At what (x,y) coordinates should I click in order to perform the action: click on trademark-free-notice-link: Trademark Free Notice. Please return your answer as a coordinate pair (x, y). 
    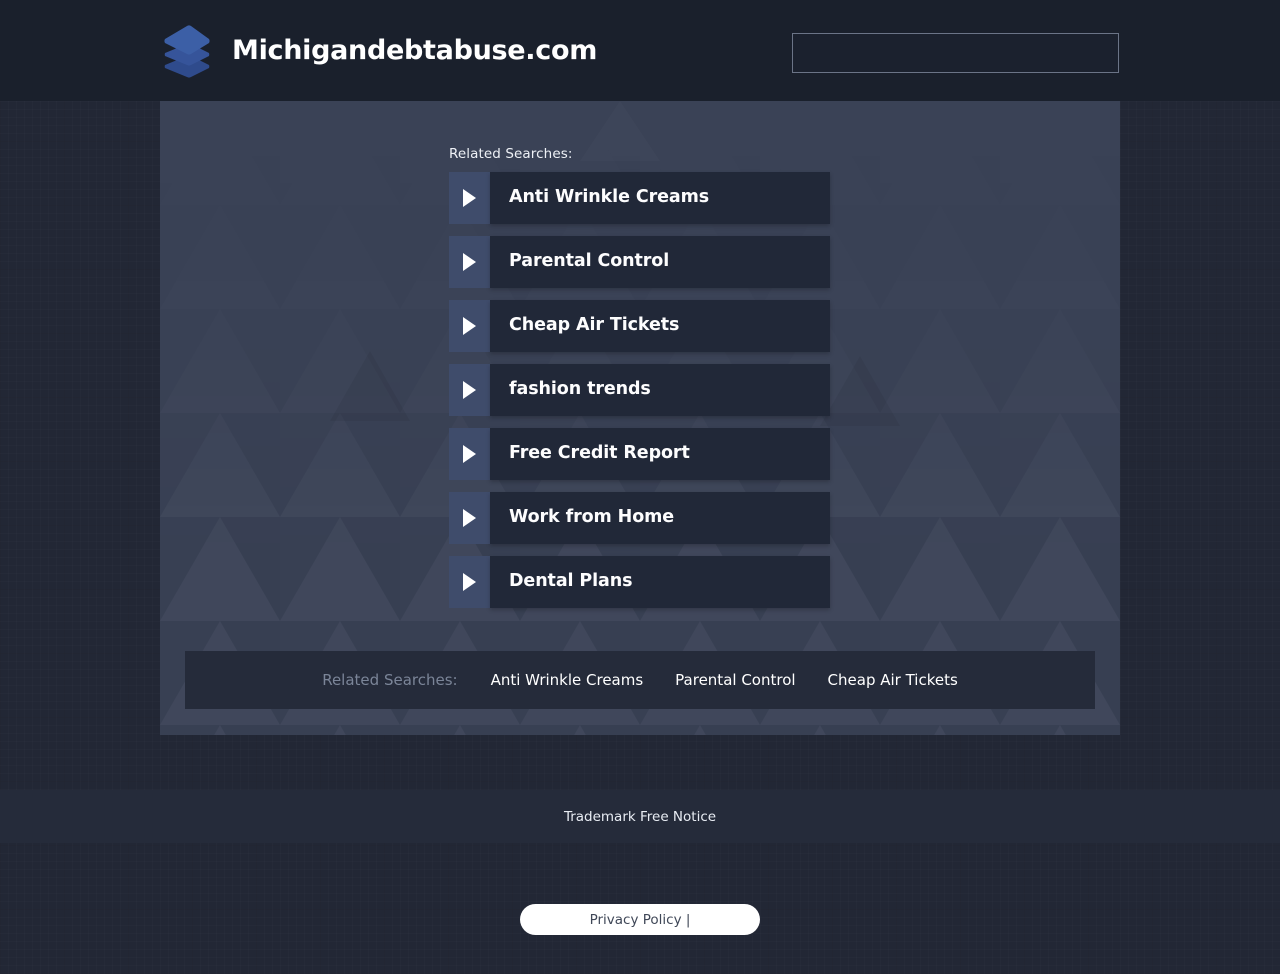
    Looking at the image, I should click on (640, 817).